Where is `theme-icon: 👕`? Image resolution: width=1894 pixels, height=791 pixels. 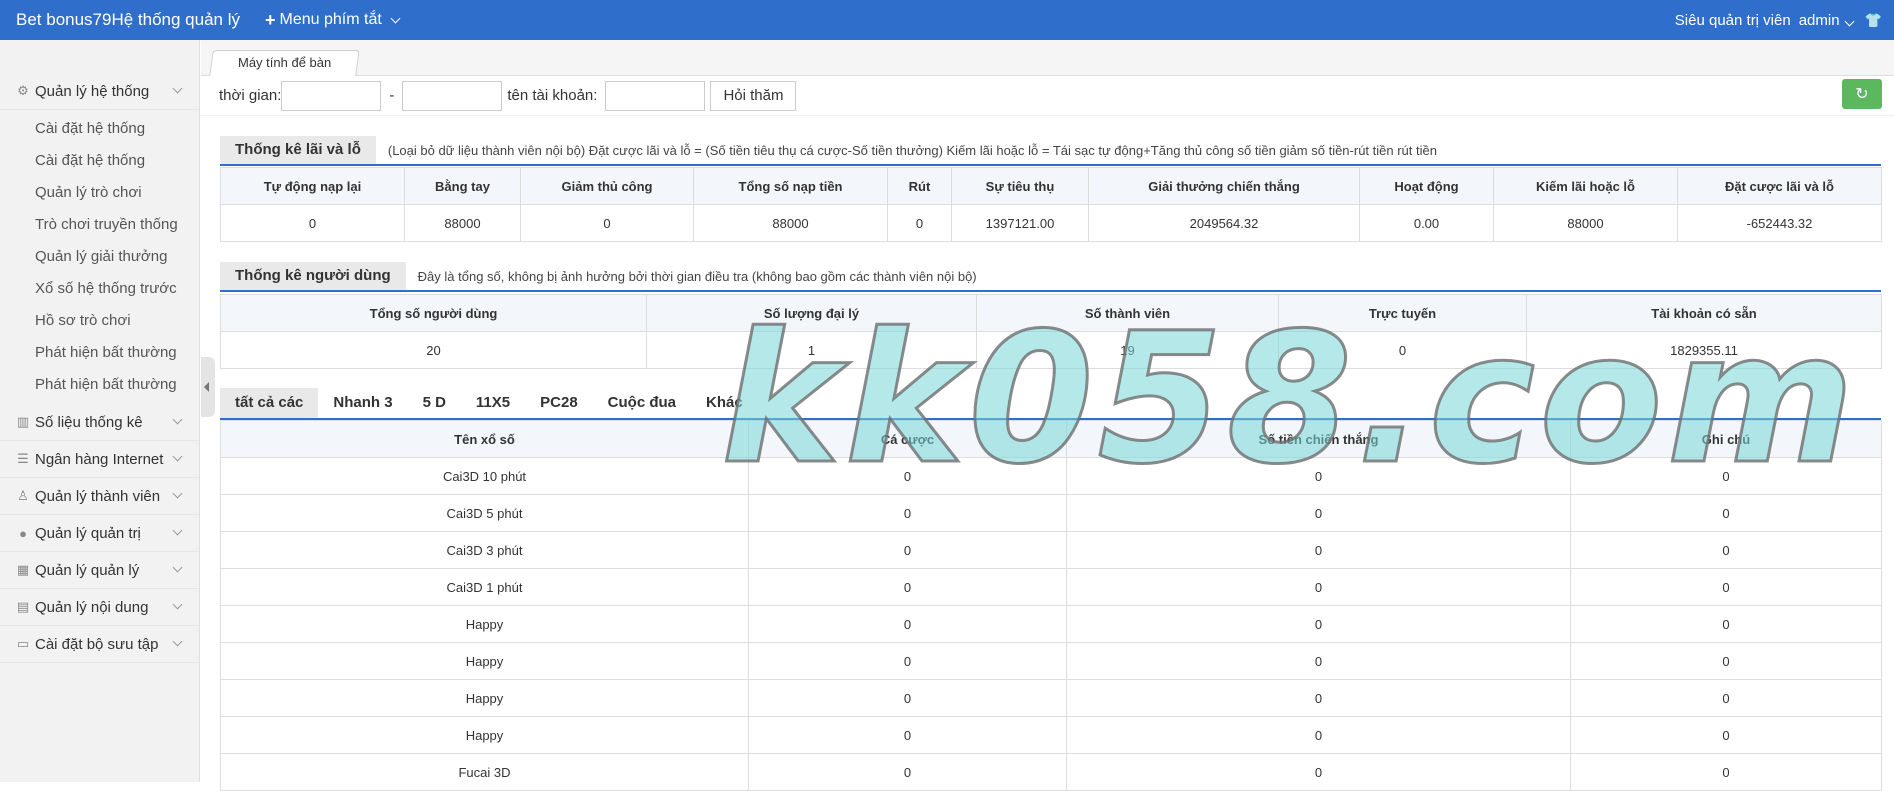 theme-icon: 👕 is located at coordinates (1873, 20).